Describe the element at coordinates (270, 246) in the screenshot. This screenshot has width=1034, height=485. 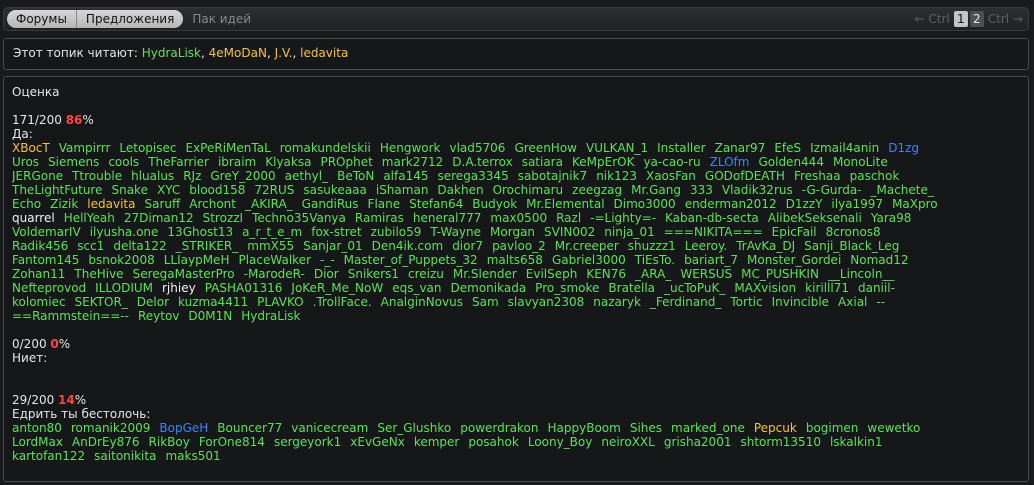
I see `voter-username-link: mmX55` at that location.